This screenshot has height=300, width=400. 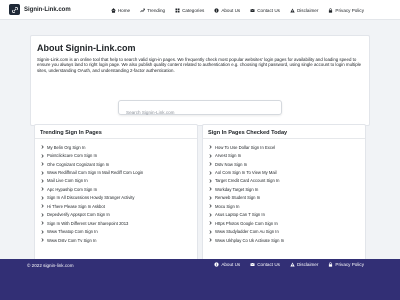 I want to click on list-item-label: Www Theatop Com Sign In, so click(x=72, y=232).